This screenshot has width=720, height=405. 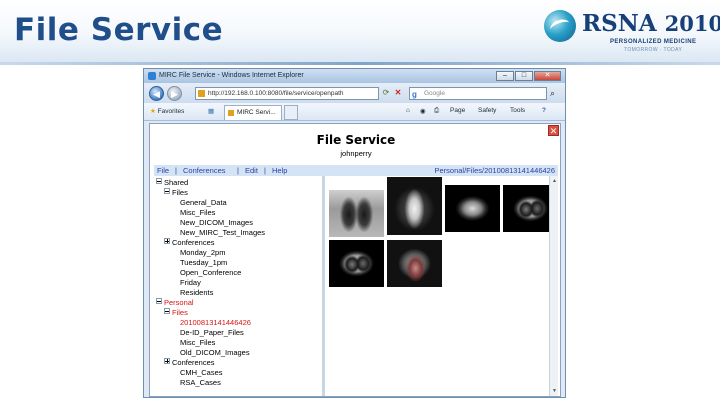 What do you see at coordinates (547, 76) in the screenshot?
I see `close-window-button: ✕` at bounding box center [547, 76].